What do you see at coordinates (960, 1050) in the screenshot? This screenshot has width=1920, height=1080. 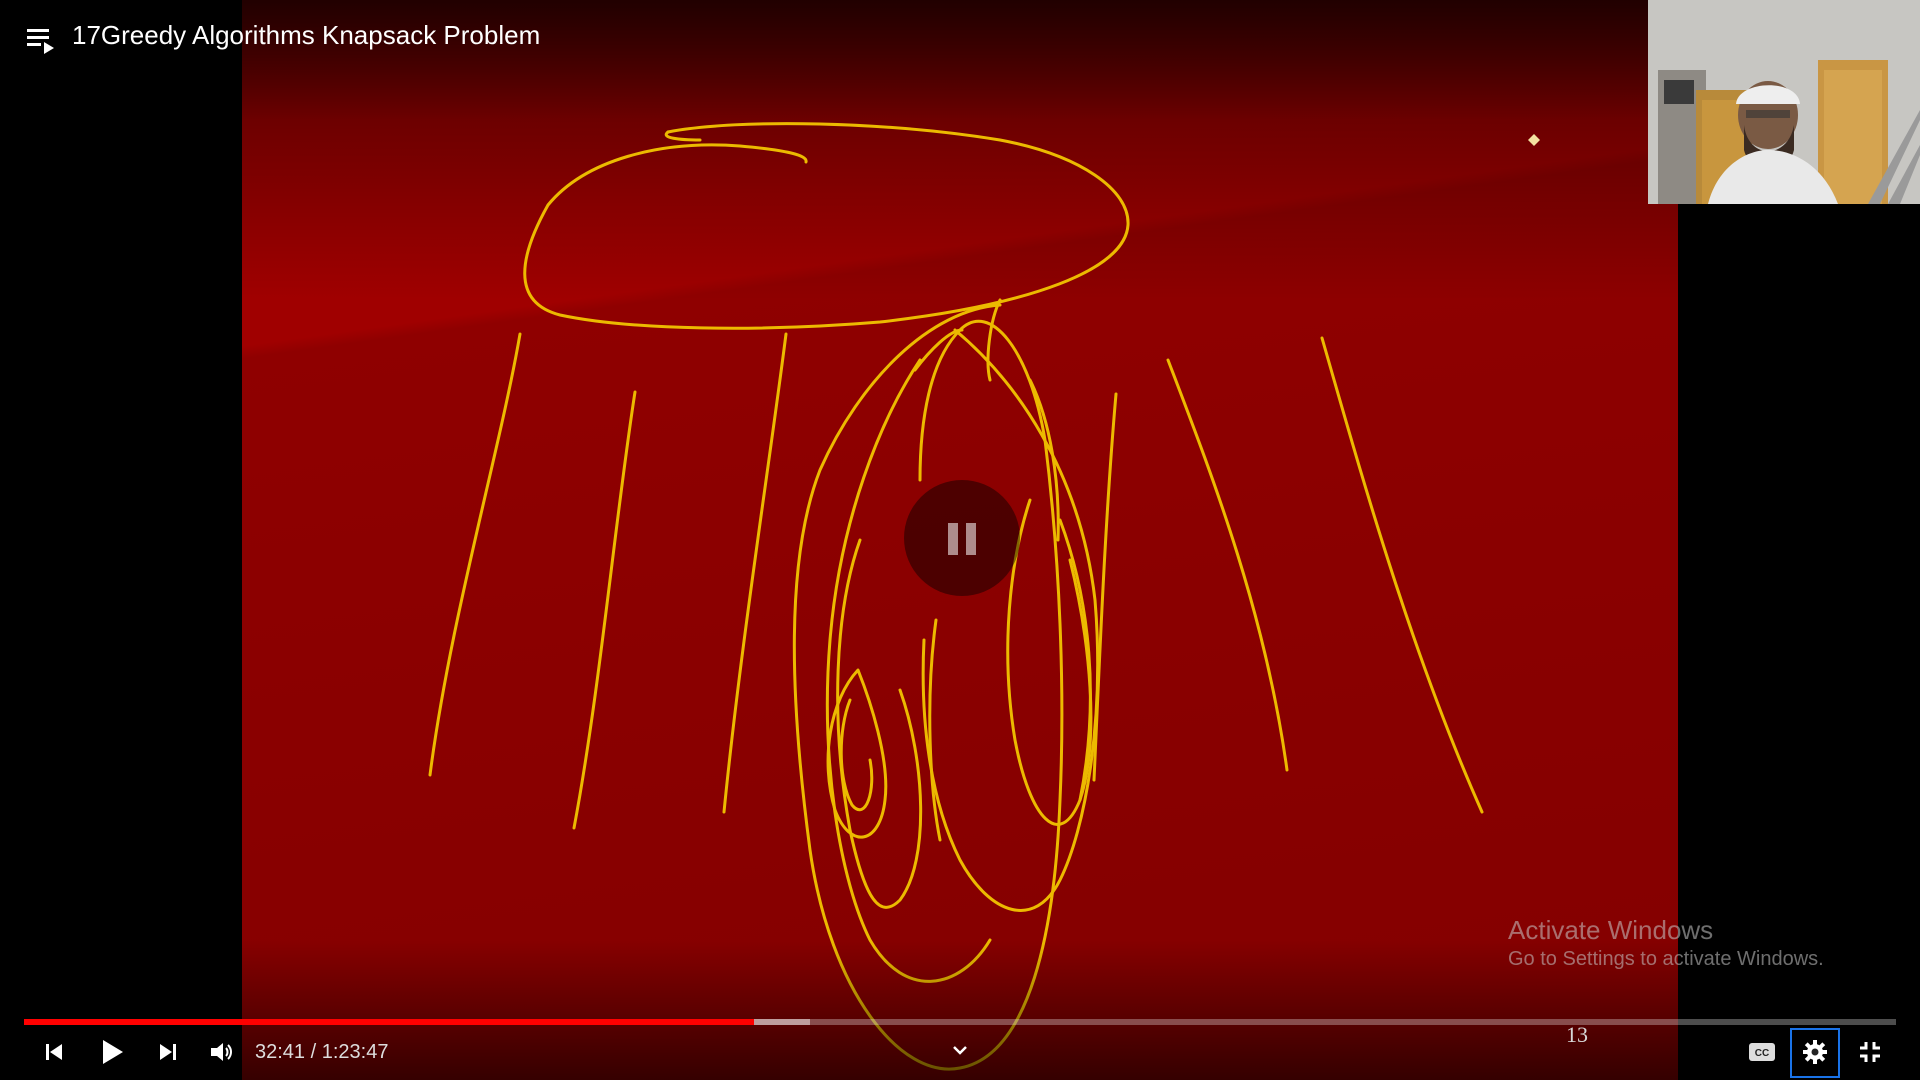 I see `chevron-down-icon` at bounding box center [960, 1050].